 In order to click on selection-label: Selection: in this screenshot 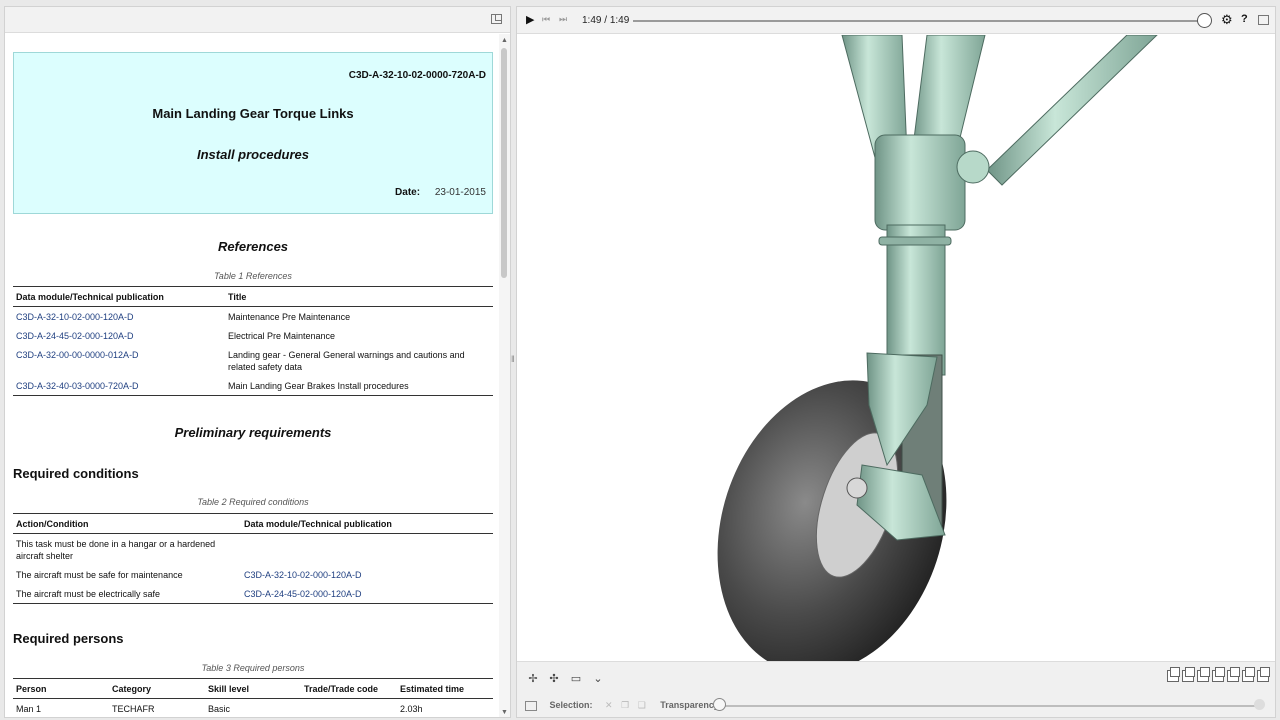, I will do `click(571, 705)`.